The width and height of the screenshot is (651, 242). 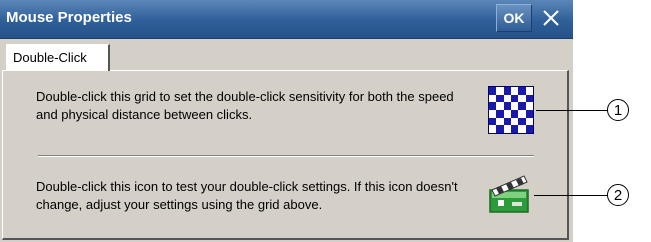 I want to click on checkerboard-grid-icon, so click(x=511, y=110).